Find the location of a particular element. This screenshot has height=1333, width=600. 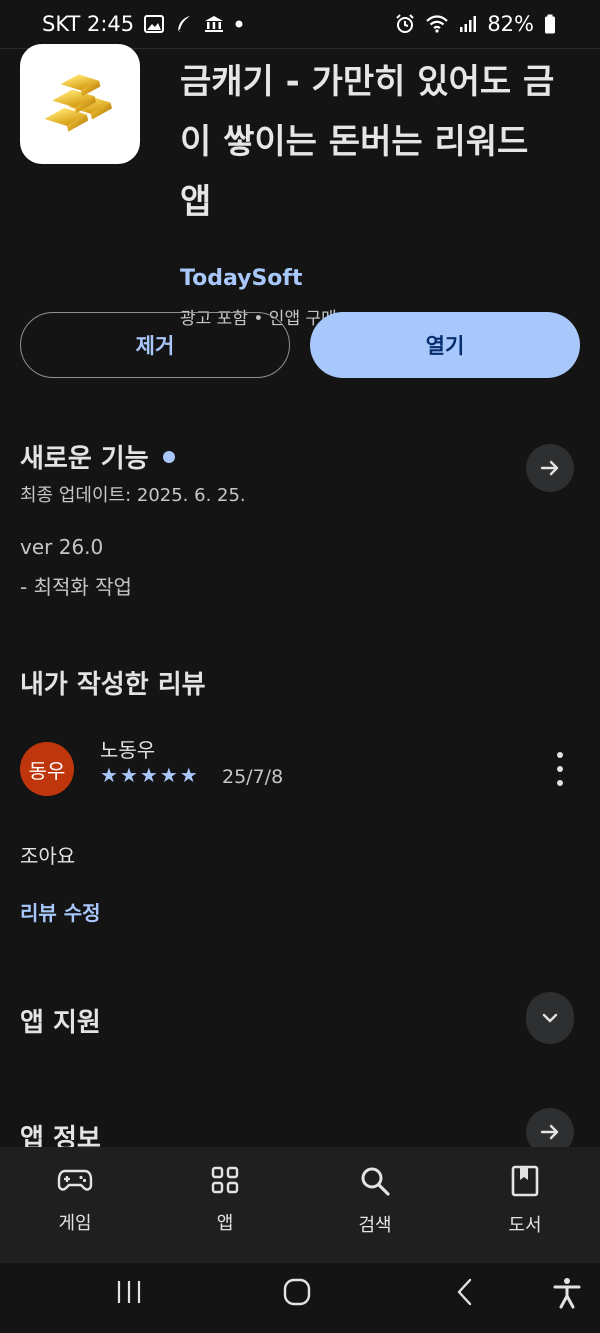

alarm-icon is located at coordinates (405, 24).